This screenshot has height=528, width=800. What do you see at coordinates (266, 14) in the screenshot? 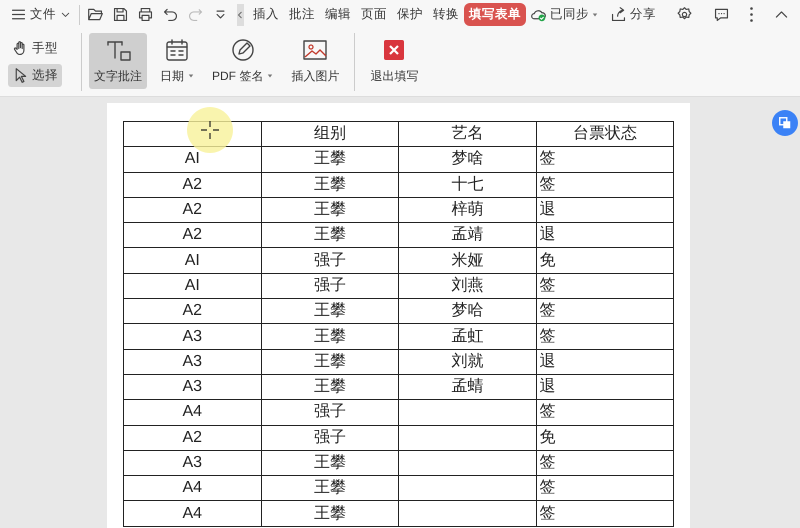
I see `menu-tab: 插入` at bounding box center [266, 14].